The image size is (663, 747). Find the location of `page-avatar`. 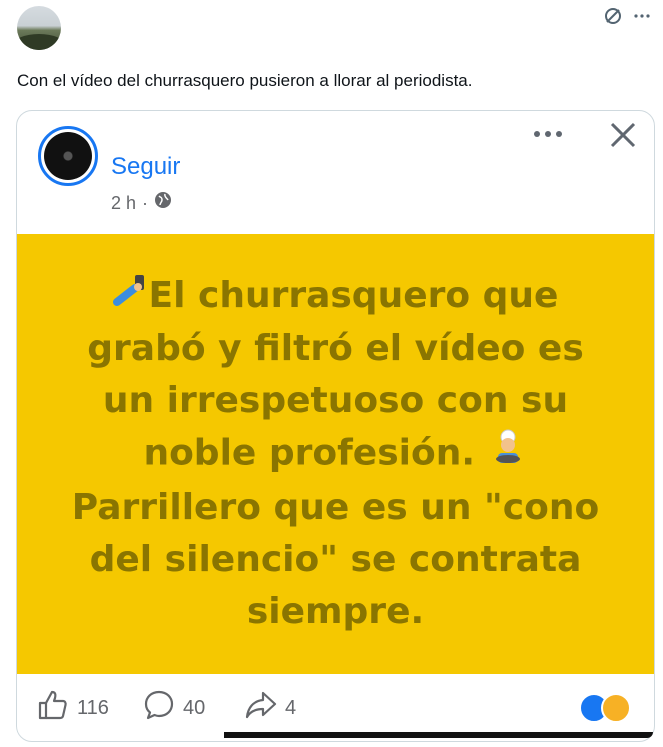

page-avatar is located at coordinates (68, 156).